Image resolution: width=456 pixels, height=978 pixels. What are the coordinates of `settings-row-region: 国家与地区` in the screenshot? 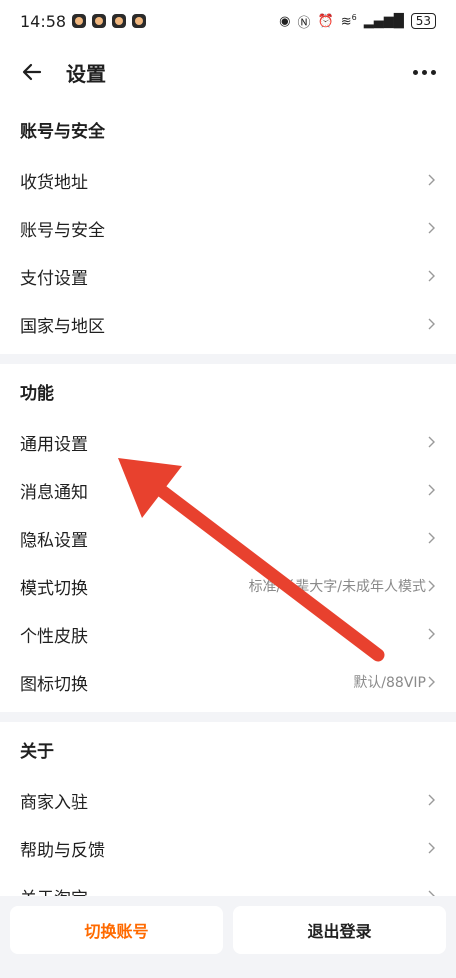 It's located at (228, 324).